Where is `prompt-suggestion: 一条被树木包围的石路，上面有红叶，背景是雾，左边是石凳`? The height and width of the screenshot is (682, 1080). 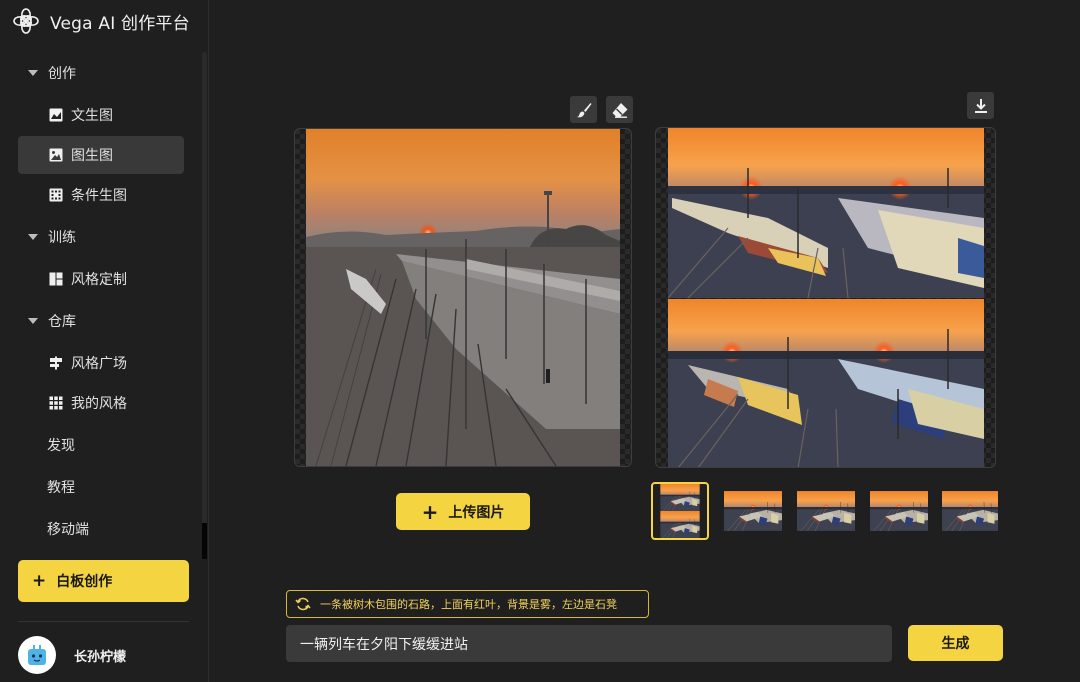 prompt-suggestion: 一条被树木包围的石路，上面有红叶，背景是雾，左边是石凳 is located at coordinates (467, 604).